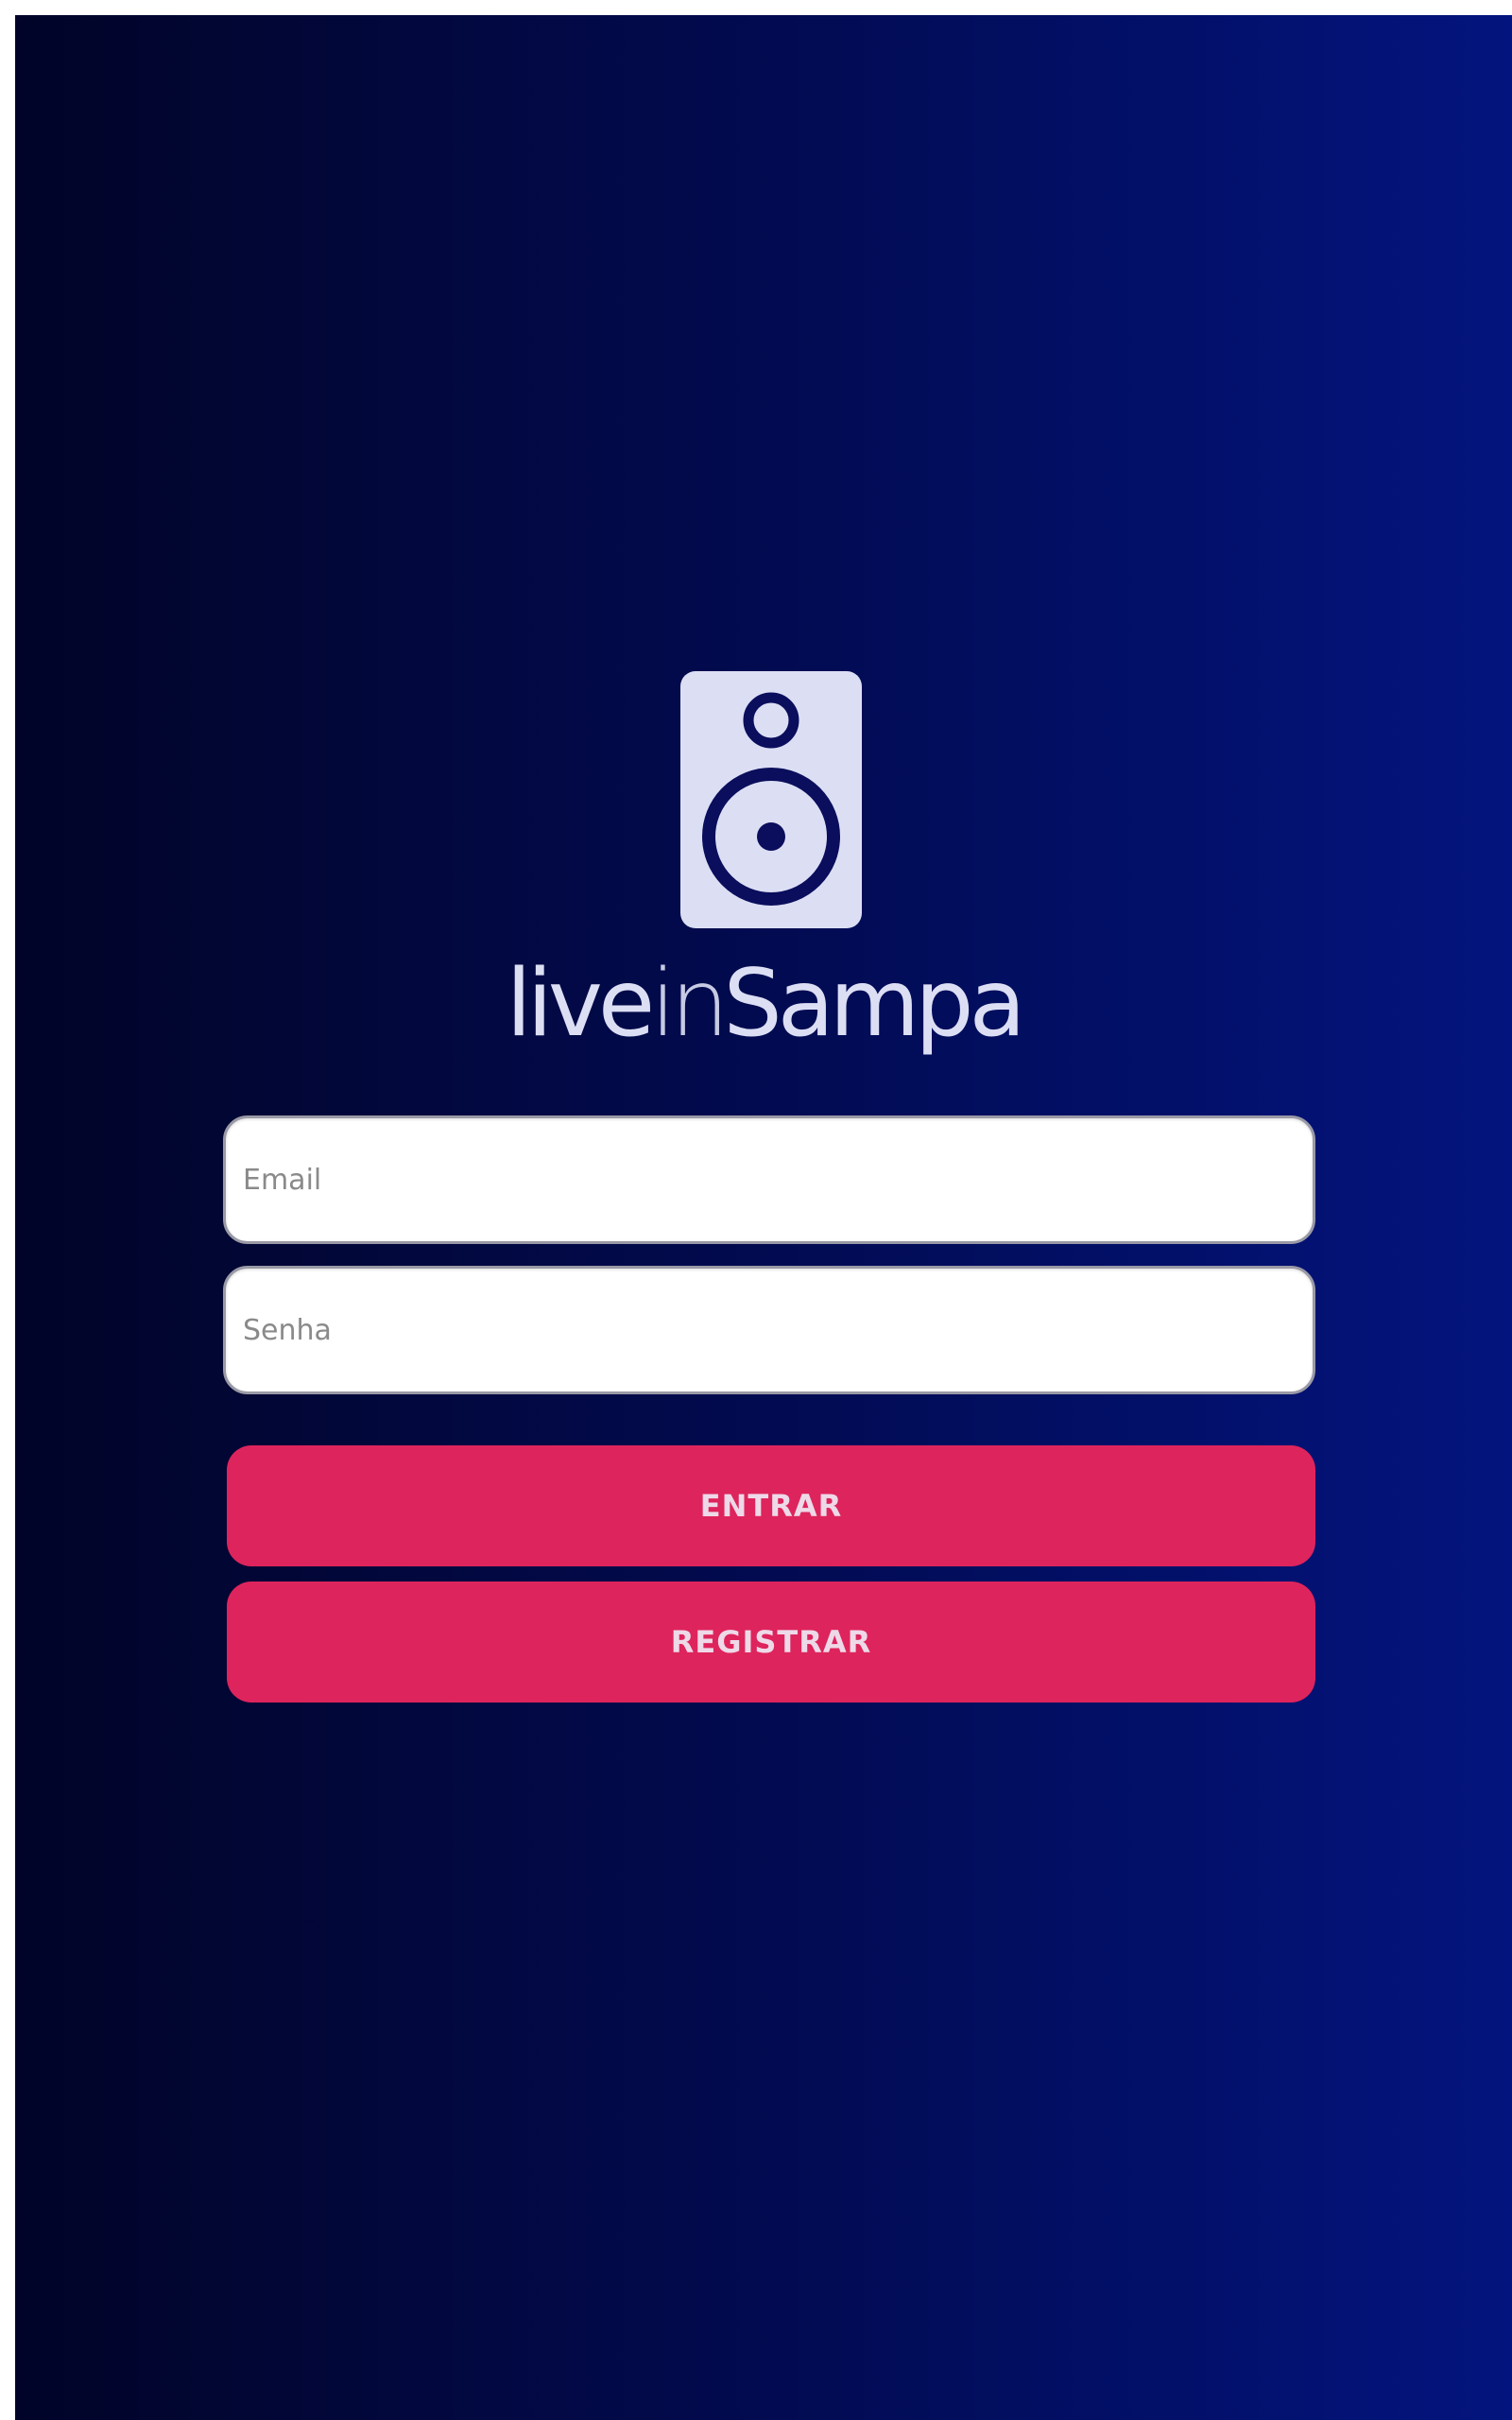 Image resolution: width=1512 pixels, height=2420 pixels. Describe the element at coordinates (689, 1004) in the screenshot. I see `wordmark-in: in` at that location.